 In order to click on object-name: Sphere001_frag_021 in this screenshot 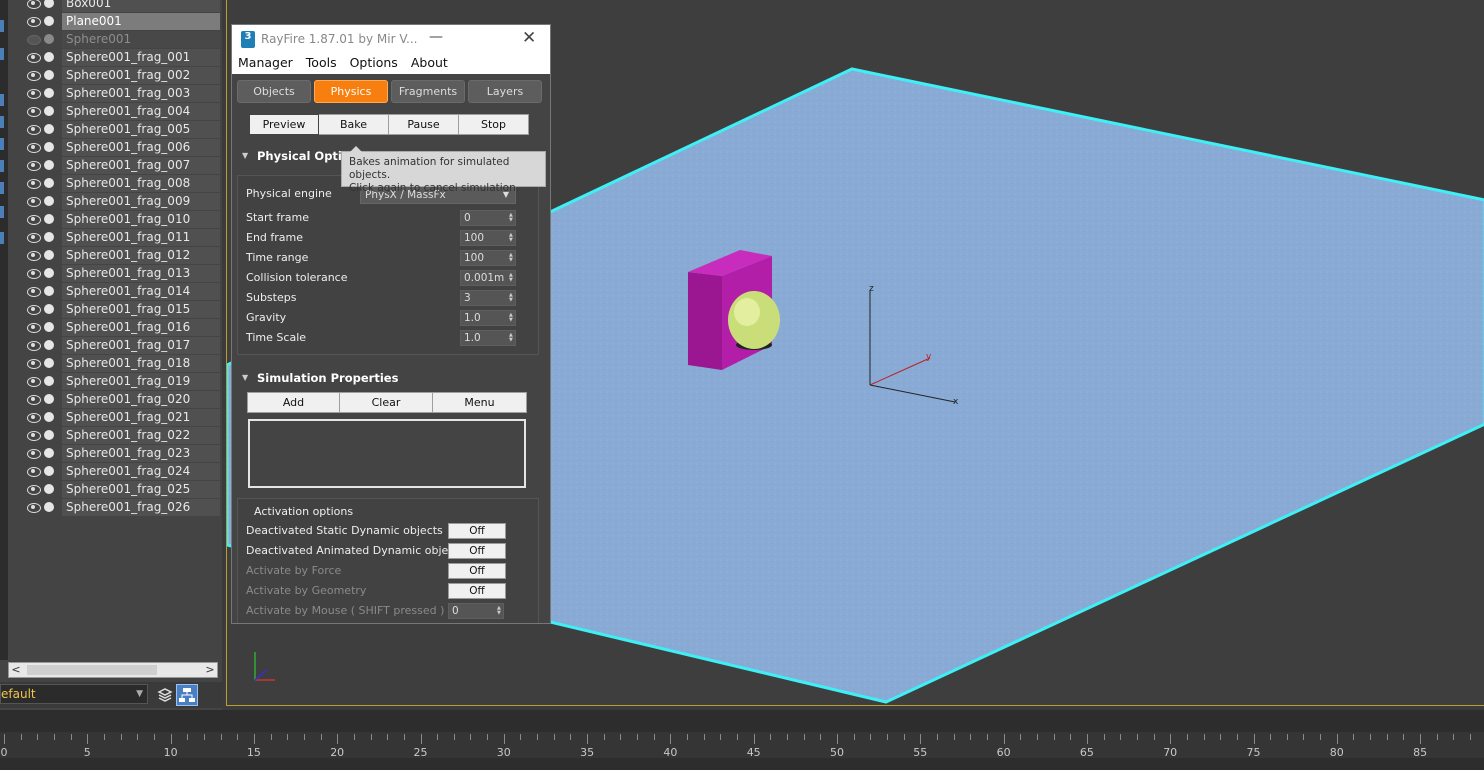, I will do `click(141, 417)`.